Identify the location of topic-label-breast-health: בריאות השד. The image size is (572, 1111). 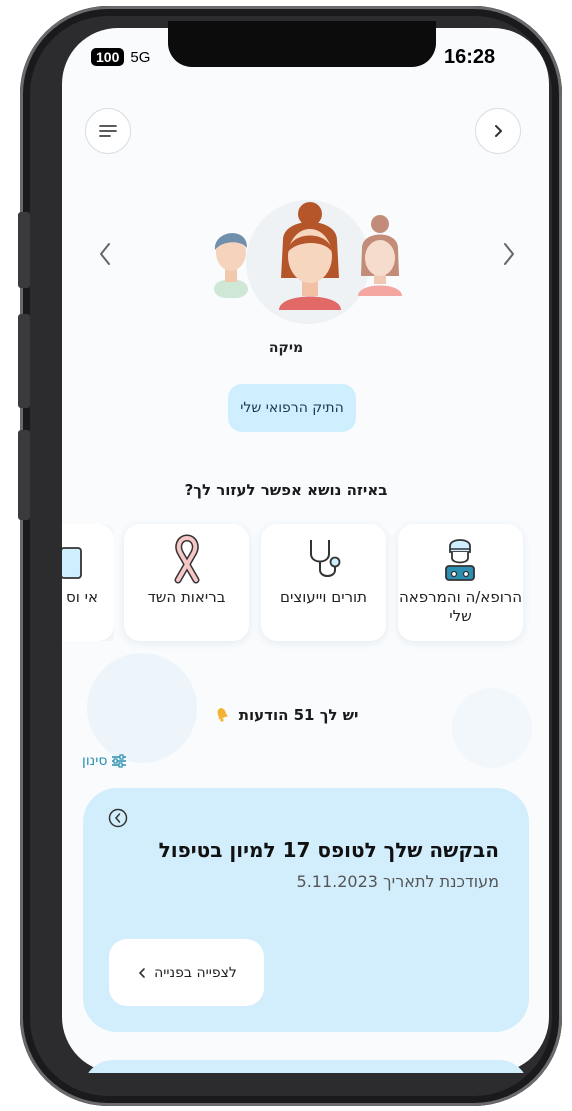
(186, 597).